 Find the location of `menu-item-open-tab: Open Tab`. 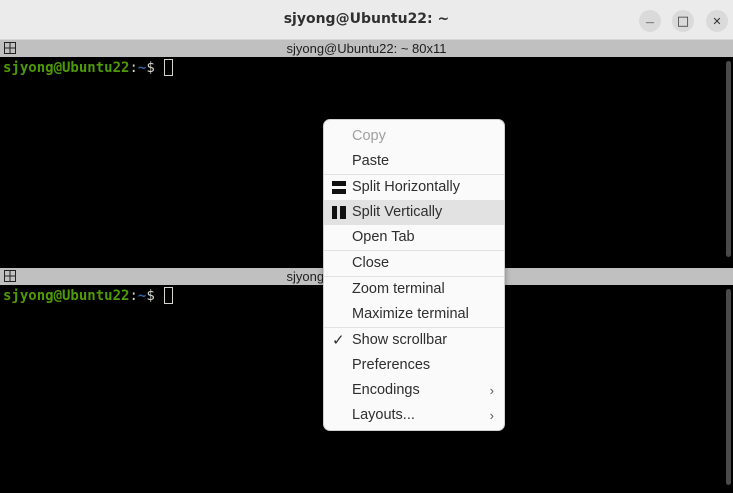

menu-item-open-tab: Open Tab is located at coordinates (414, 237).